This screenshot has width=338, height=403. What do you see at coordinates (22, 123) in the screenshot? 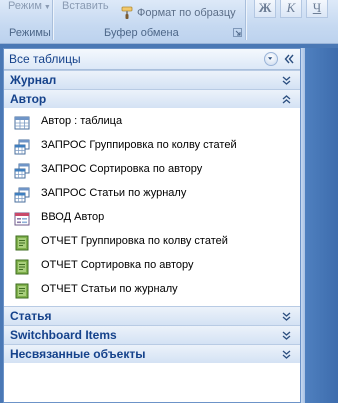
I see `table-icon` at bounding box center [22, 123].